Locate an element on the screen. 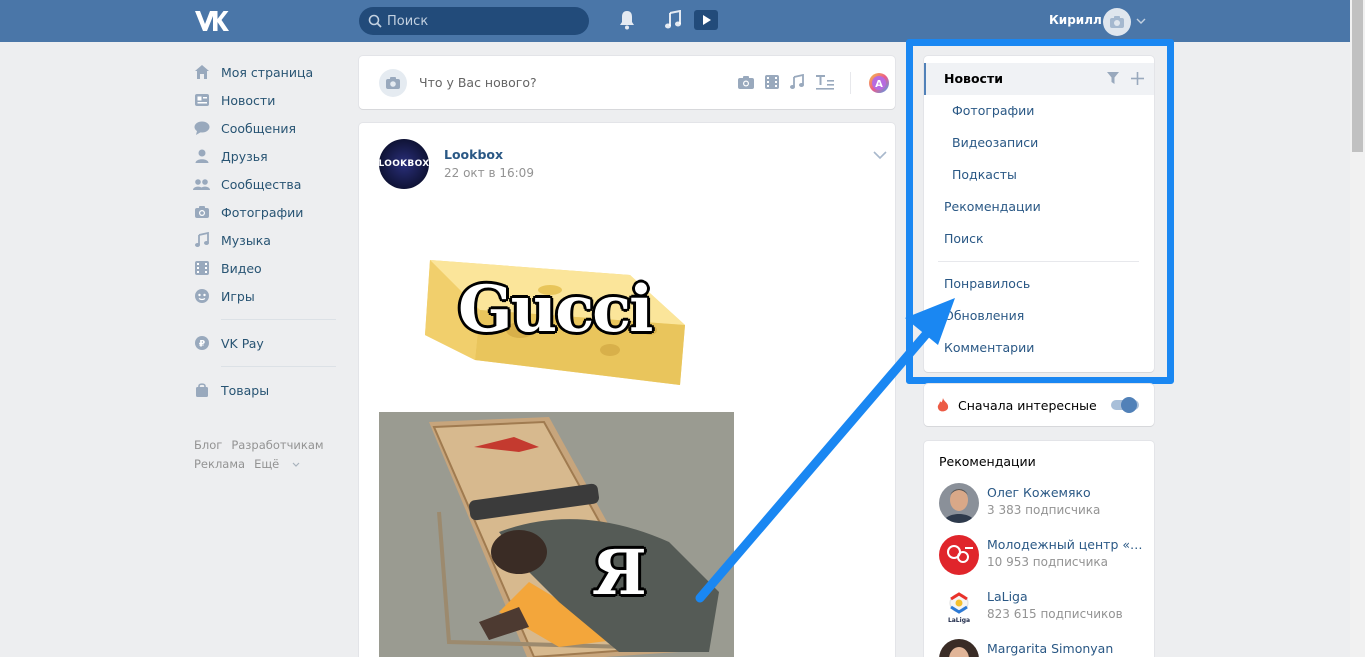 This screenshot has width=1365, height=657. search-box is located at coordinates (474, 21).